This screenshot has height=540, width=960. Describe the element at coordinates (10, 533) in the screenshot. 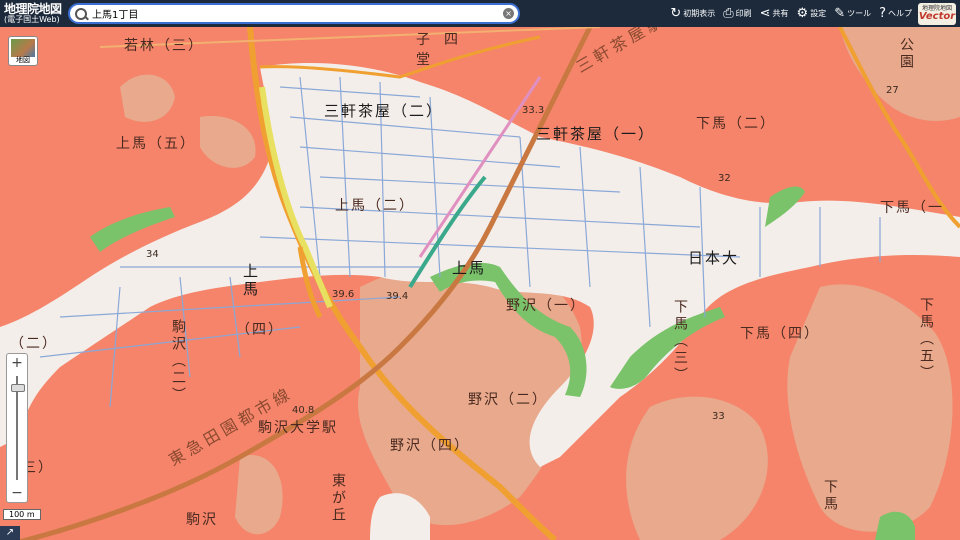

I see `expand-icon: ↗` at that location.